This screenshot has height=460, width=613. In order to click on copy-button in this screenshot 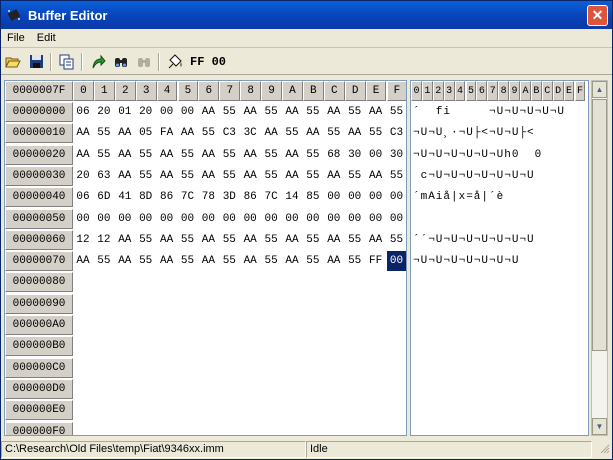, I will do `click(67, 62)`.